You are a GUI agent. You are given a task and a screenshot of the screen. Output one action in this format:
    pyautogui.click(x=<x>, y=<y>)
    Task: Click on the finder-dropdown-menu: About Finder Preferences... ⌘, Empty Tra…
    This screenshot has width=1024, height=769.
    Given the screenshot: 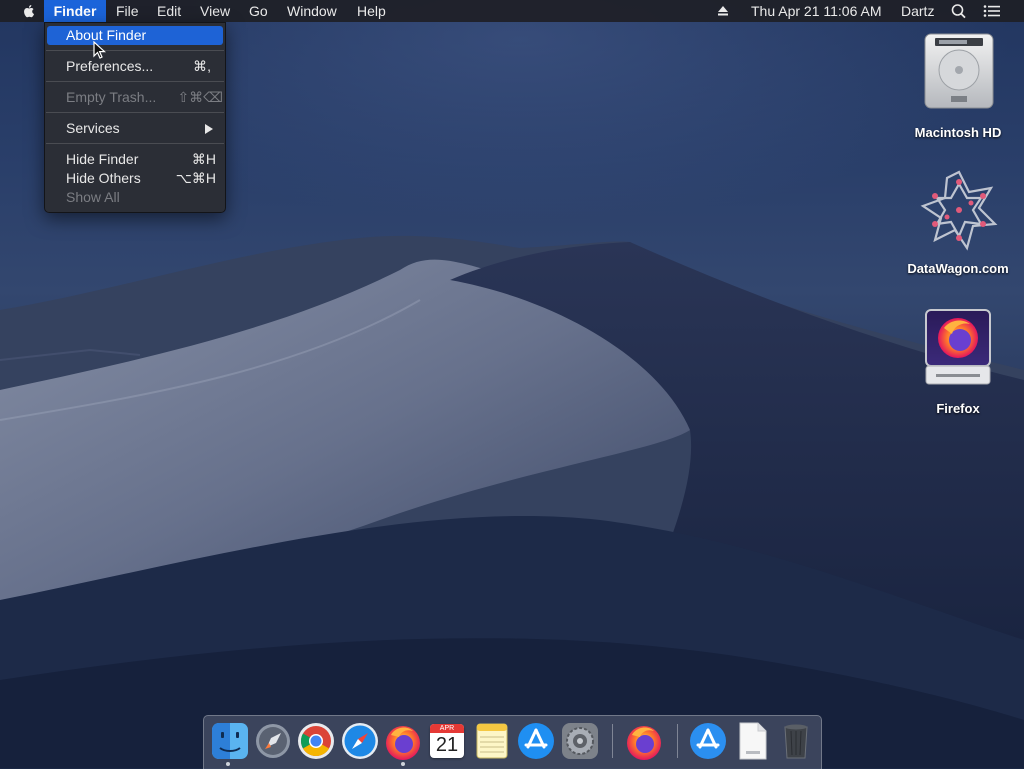 What is the action you would take?
    pyautogui.click(x=135, y=117)
    